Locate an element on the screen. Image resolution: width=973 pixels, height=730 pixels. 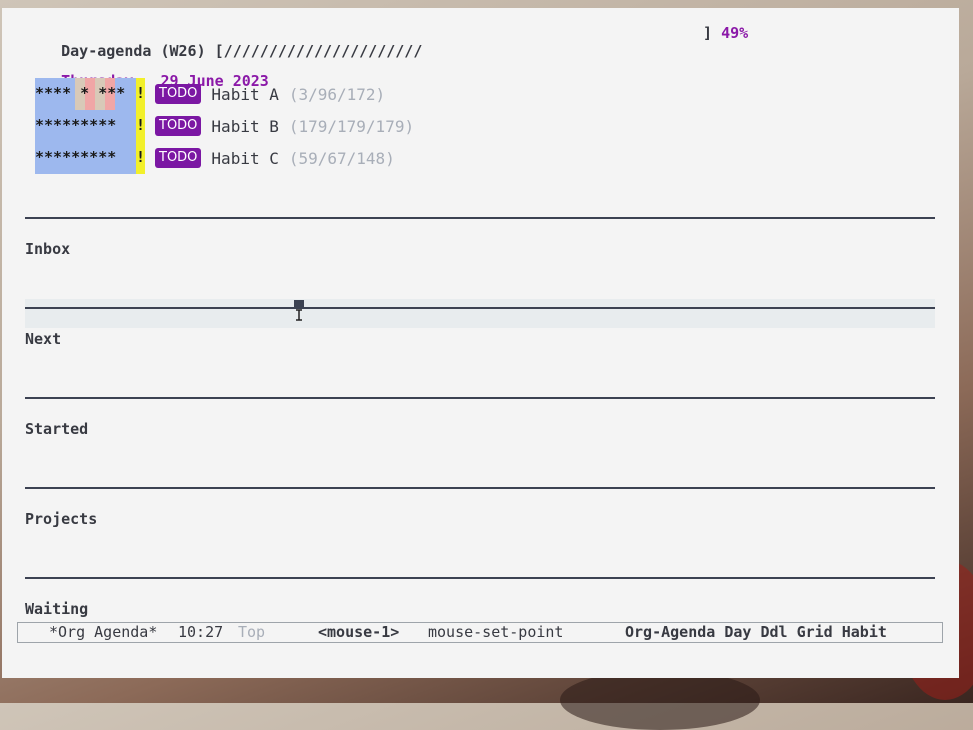
habit-row: ********* ! TODO Habit B (179/179/179) is located at coordinates (224, 126).